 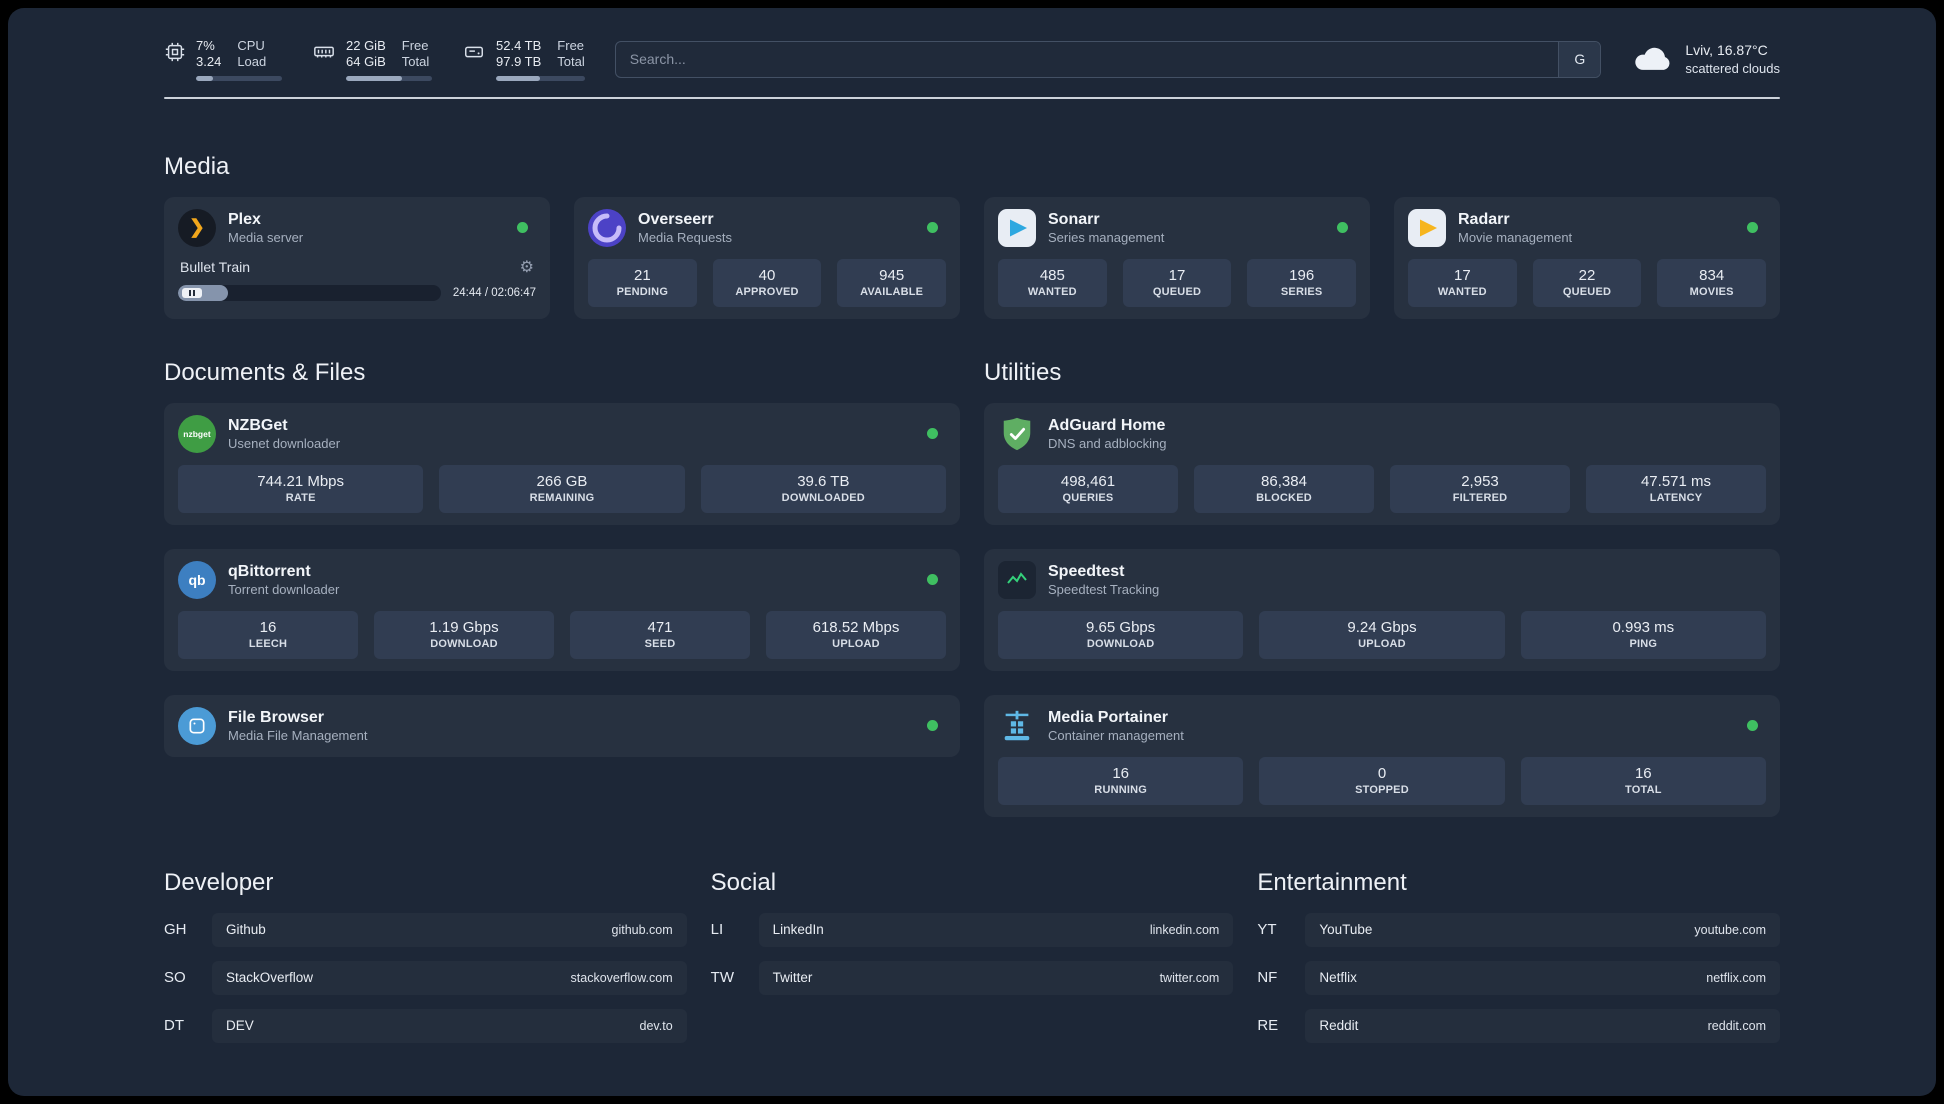 I want to click on search-bar: G, so click(x=1108, y=59).